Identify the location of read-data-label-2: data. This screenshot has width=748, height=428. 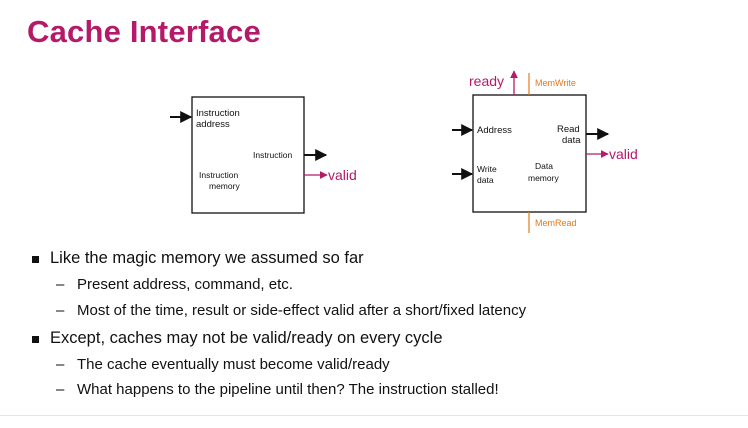
(571, 140).